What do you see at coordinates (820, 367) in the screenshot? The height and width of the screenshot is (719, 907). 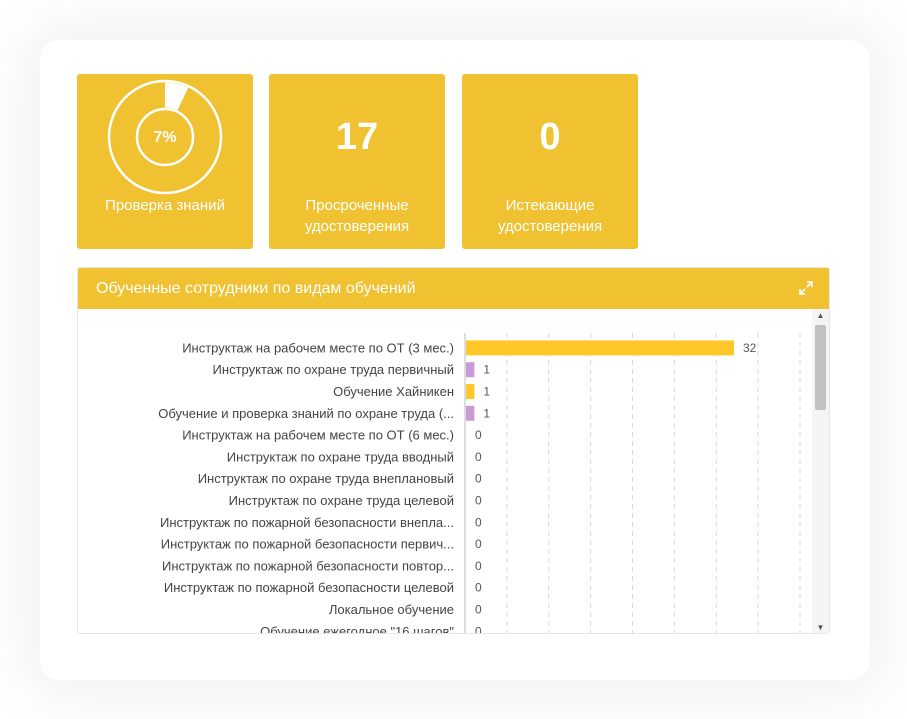 I see `scroll-thumb` at bounding box center [820, 367].